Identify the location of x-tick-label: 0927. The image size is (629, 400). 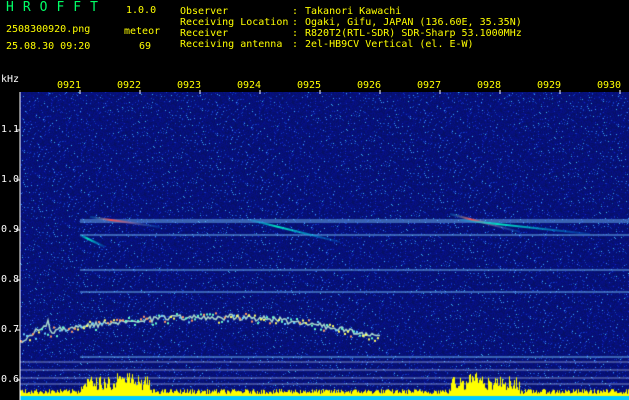
(429, 85).